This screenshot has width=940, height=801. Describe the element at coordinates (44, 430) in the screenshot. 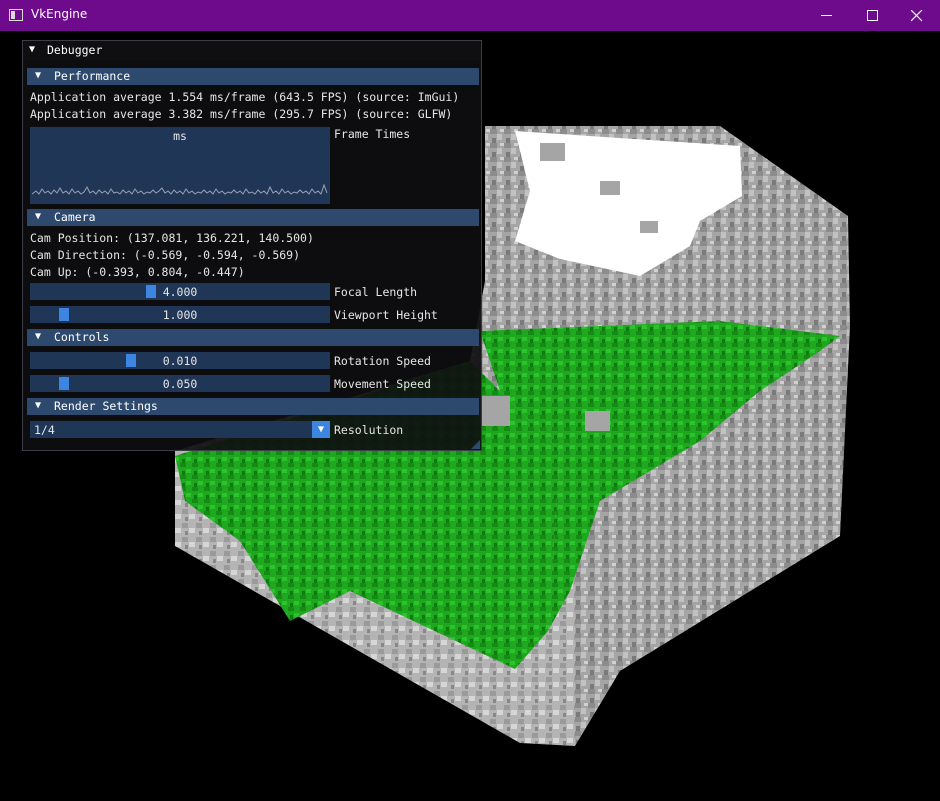

I see `resolution-value: 1/4` at that location.